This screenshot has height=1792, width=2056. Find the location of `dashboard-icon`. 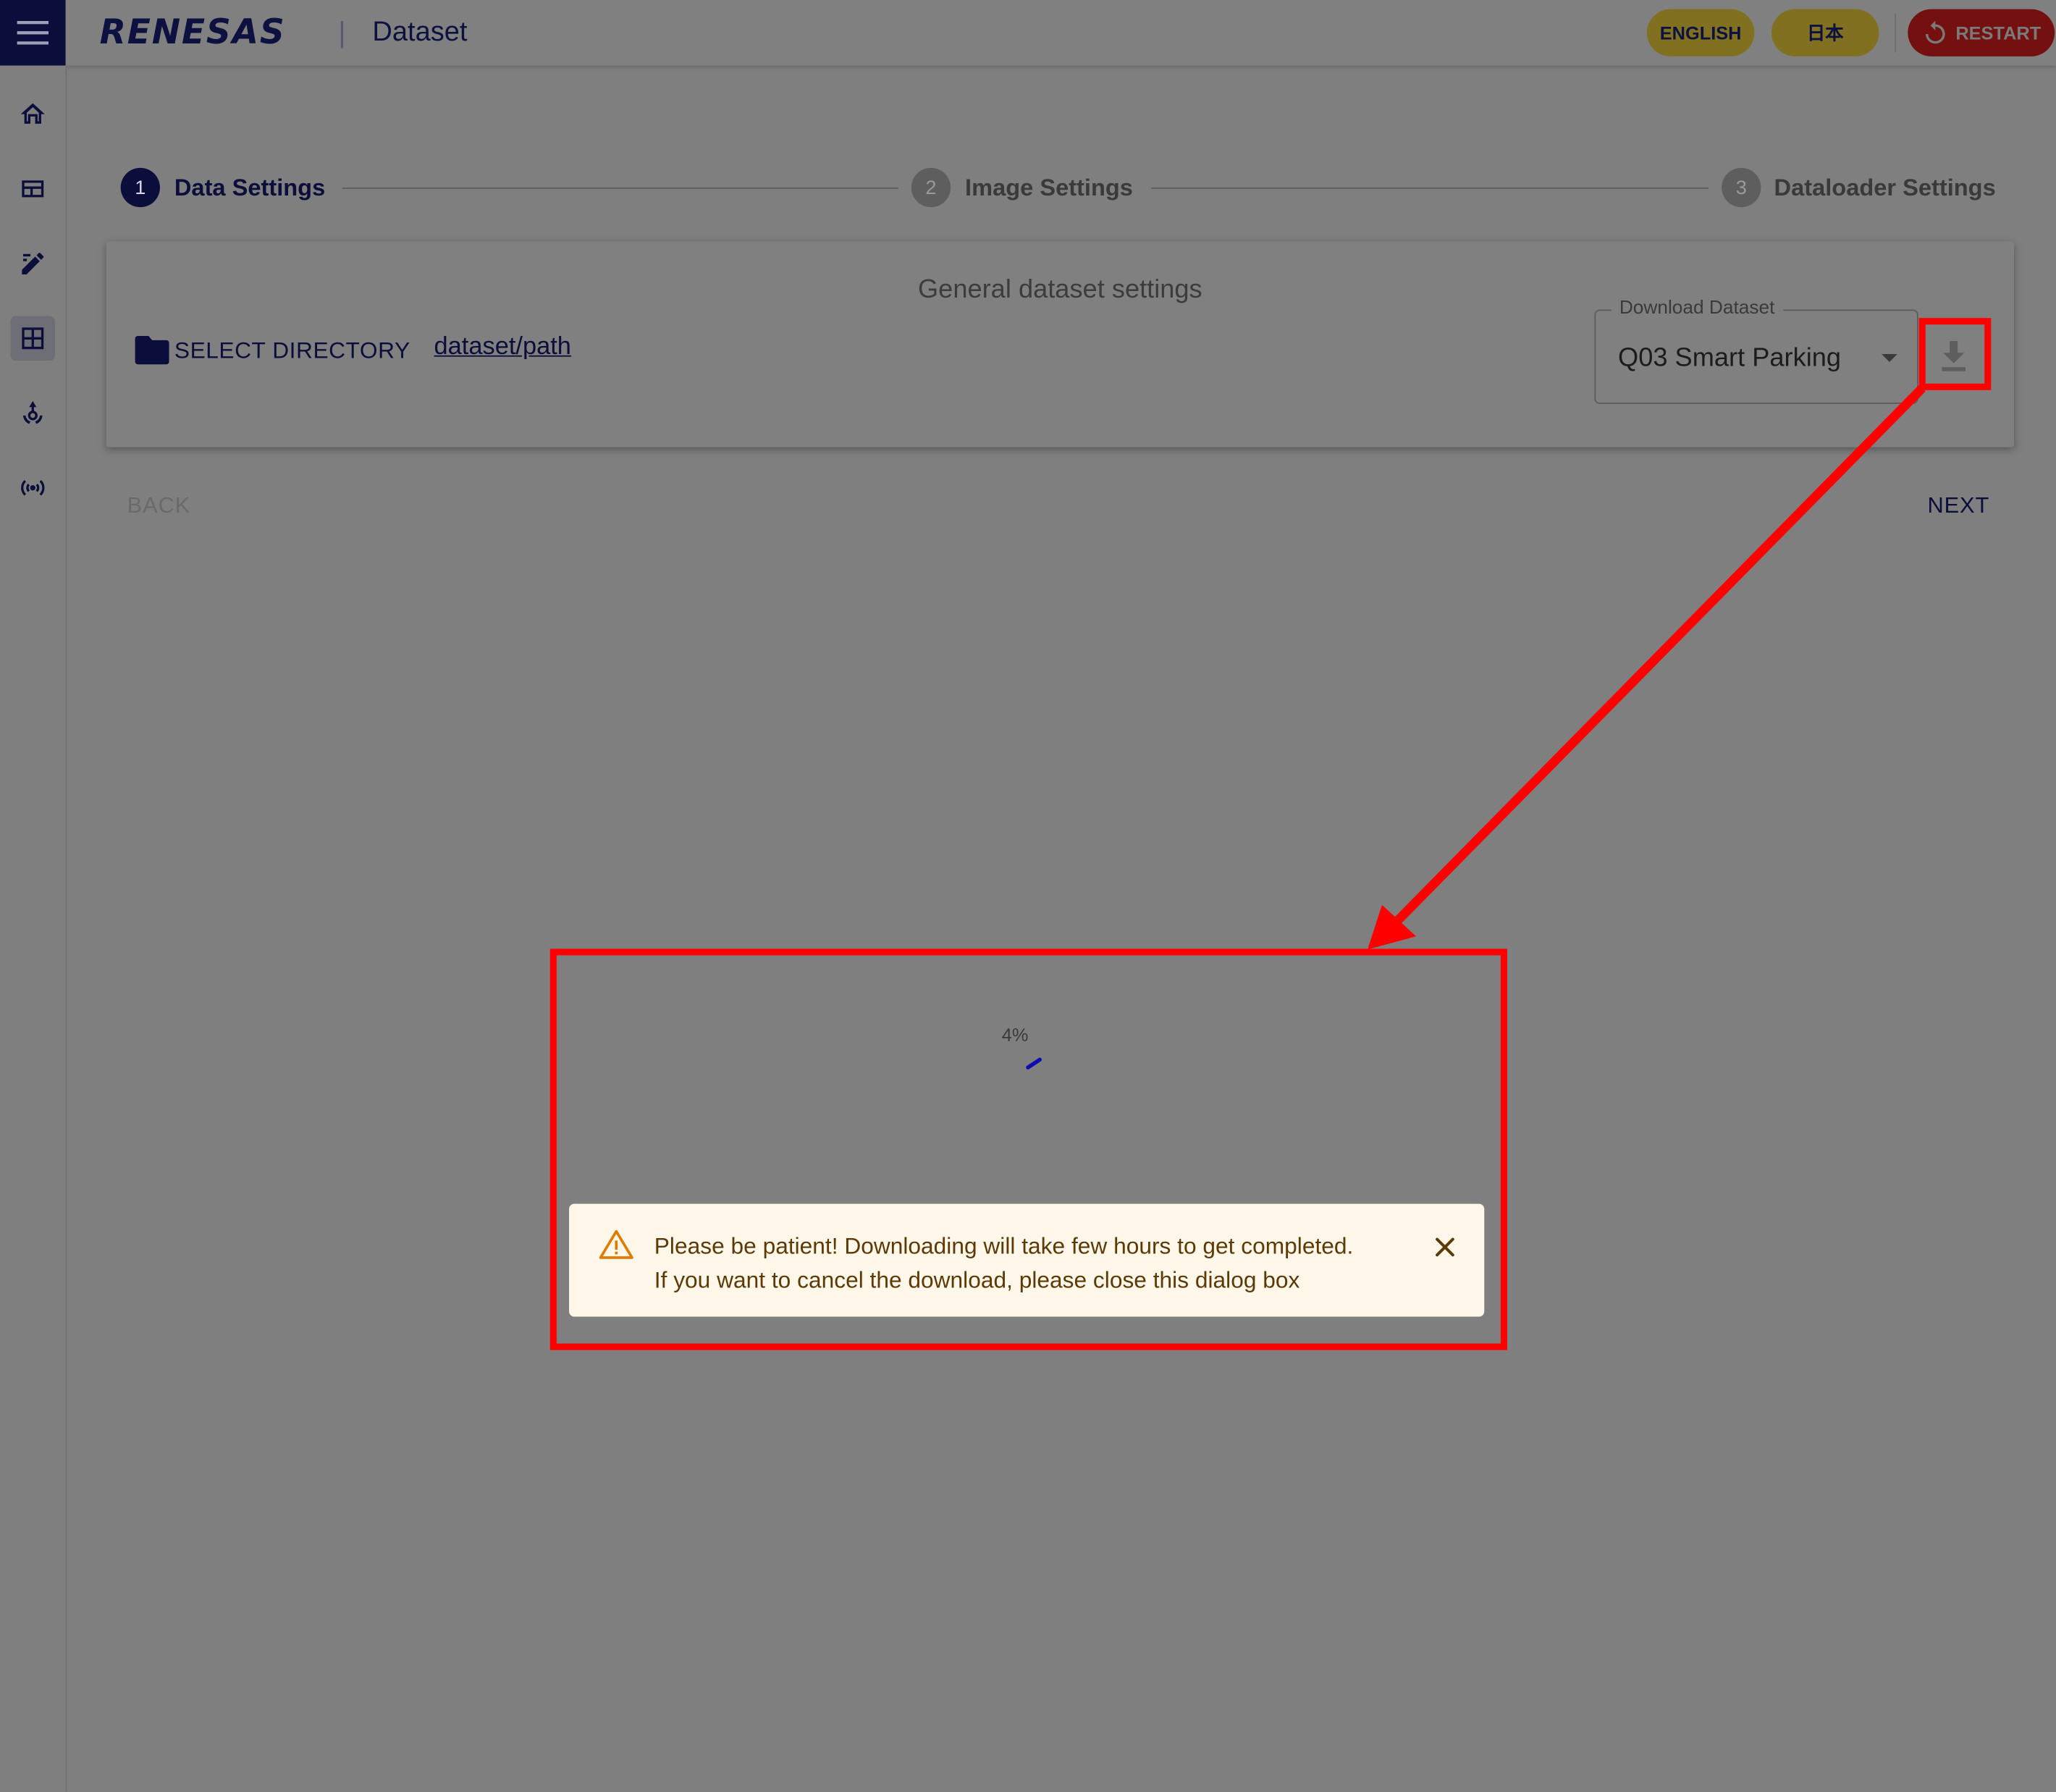

dashboard-icon is located at coordinates (33, 189).